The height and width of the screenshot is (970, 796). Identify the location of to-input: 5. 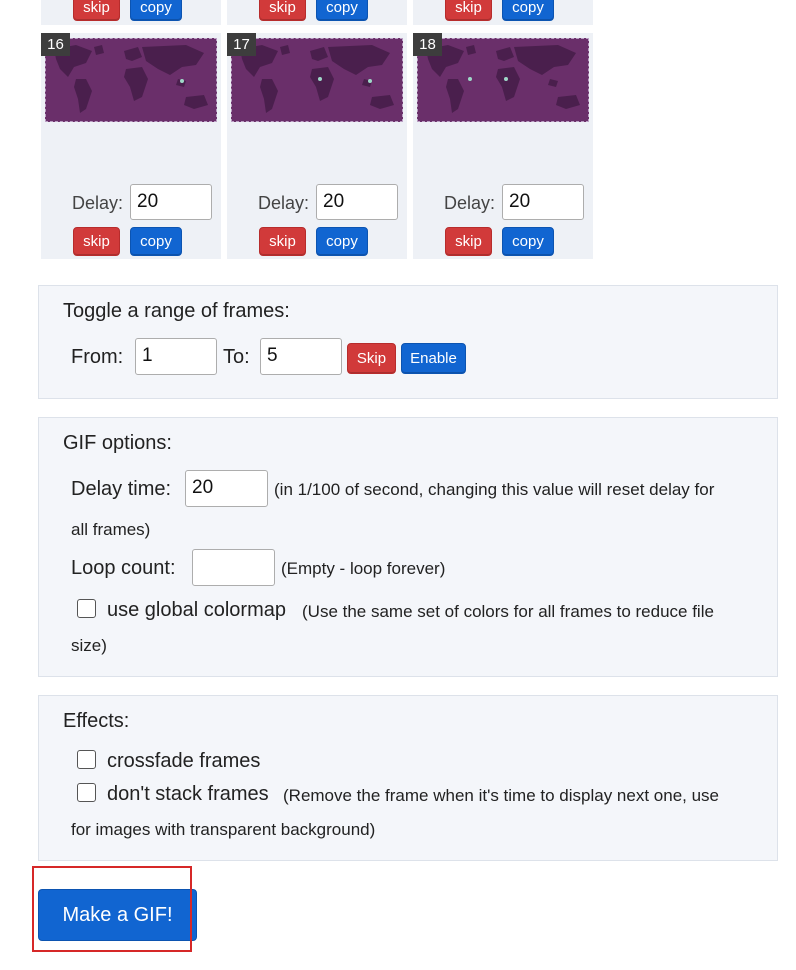
(301, 356).